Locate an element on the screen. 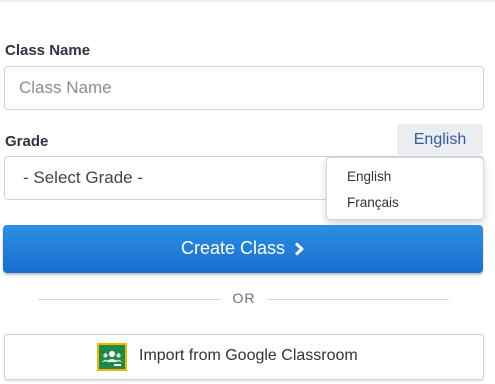 Image resolution: width=495 pixels, height=384 pixels. separator-line-left is located at coordinates (129, 299).